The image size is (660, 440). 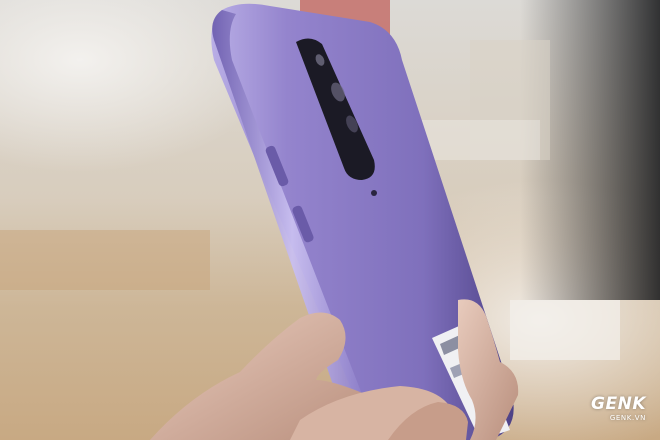 What do you see at coordinates (374, 193) in the screenshot?
I see `flash-dot` at bounding box center [374, 193].